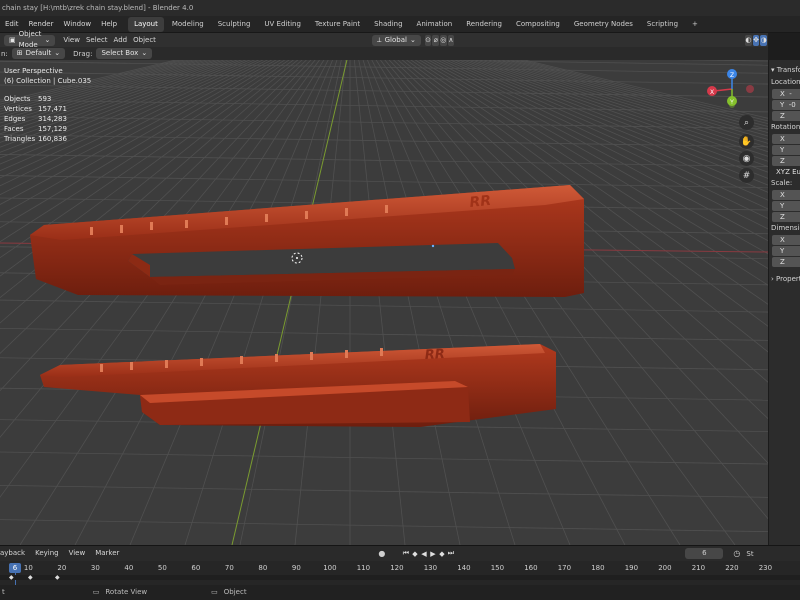 Image resolution: width=800 pixels, height=600 pixels. What do you see at coordinates (62, 568) in the screenshot?
I see `frame-tick-label: 20` at bounding box center [62, 568].